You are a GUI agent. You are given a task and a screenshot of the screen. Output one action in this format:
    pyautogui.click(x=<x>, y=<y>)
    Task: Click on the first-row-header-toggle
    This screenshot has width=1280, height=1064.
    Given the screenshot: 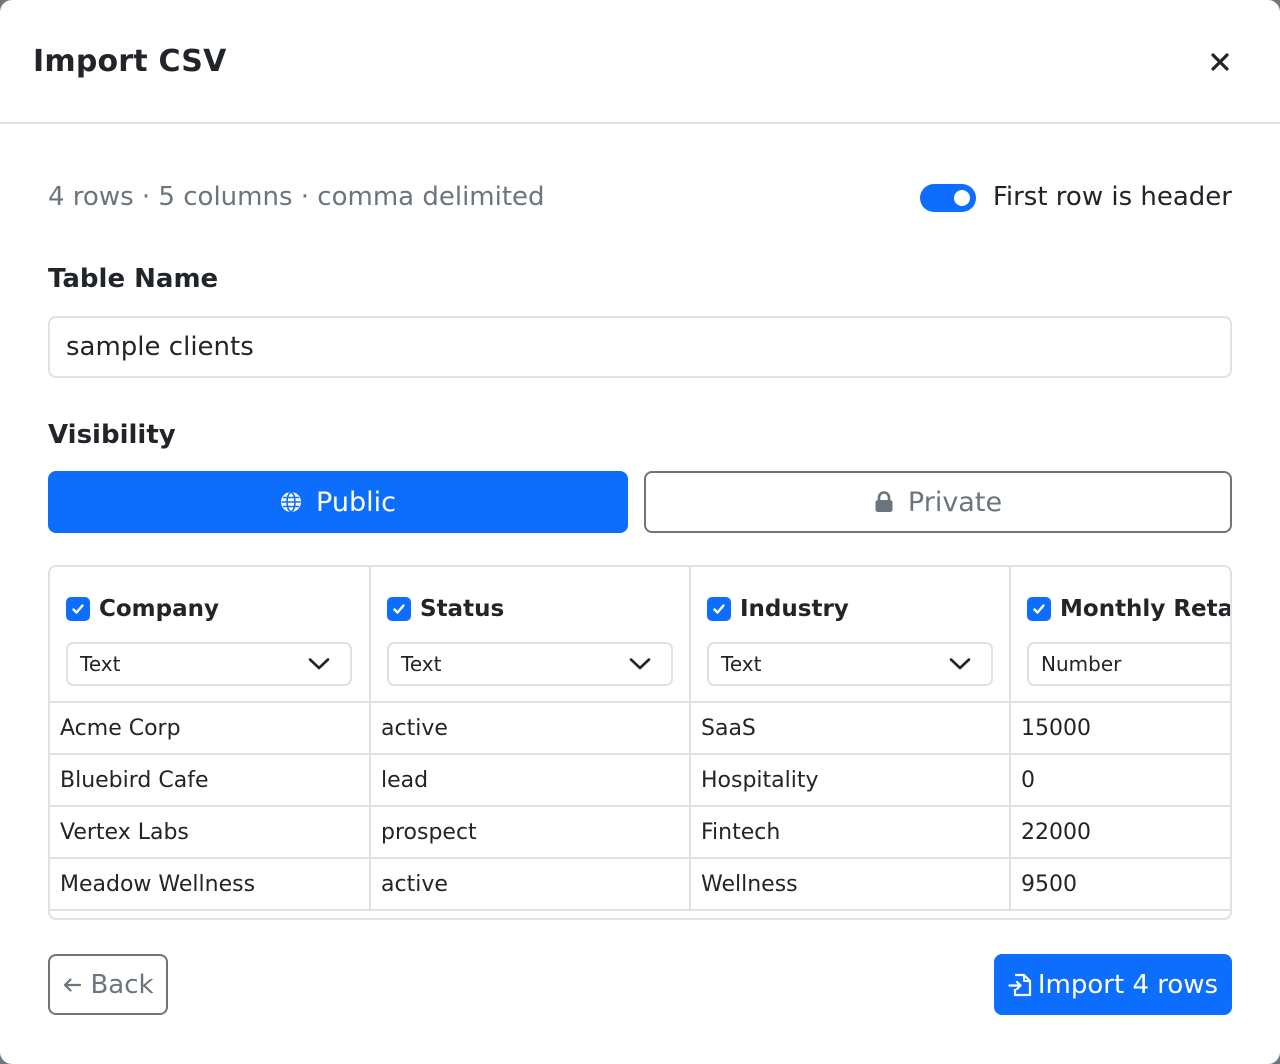 What is the action you would take?
    pyautogui.click(x=947, y=198)
    